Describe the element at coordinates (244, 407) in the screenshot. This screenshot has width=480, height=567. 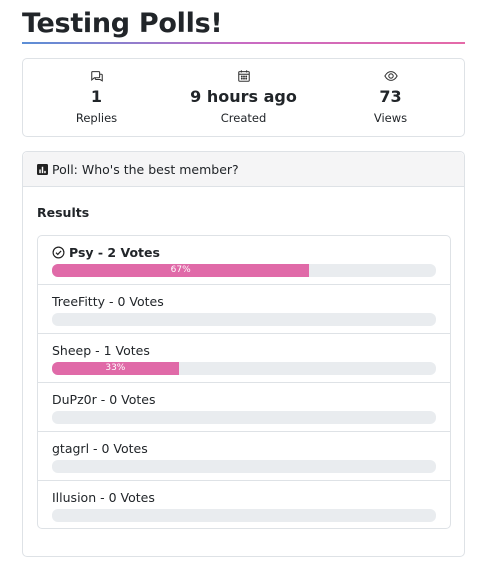
I see `poll-option: DuPz0r - 0 Votes` at that location.